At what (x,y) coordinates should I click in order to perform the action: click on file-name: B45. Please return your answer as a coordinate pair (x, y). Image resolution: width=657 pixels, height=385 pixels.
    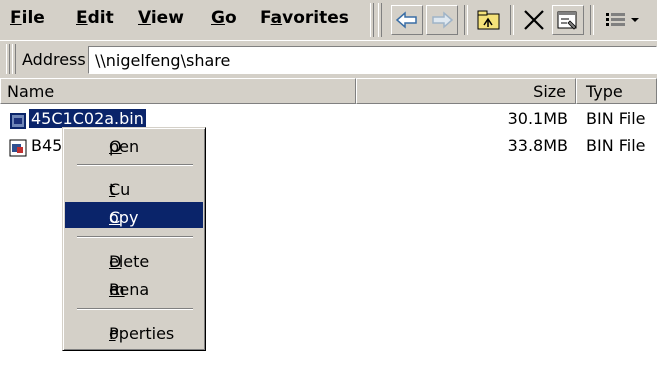
    Looking at the image, I should click on (46, 145).